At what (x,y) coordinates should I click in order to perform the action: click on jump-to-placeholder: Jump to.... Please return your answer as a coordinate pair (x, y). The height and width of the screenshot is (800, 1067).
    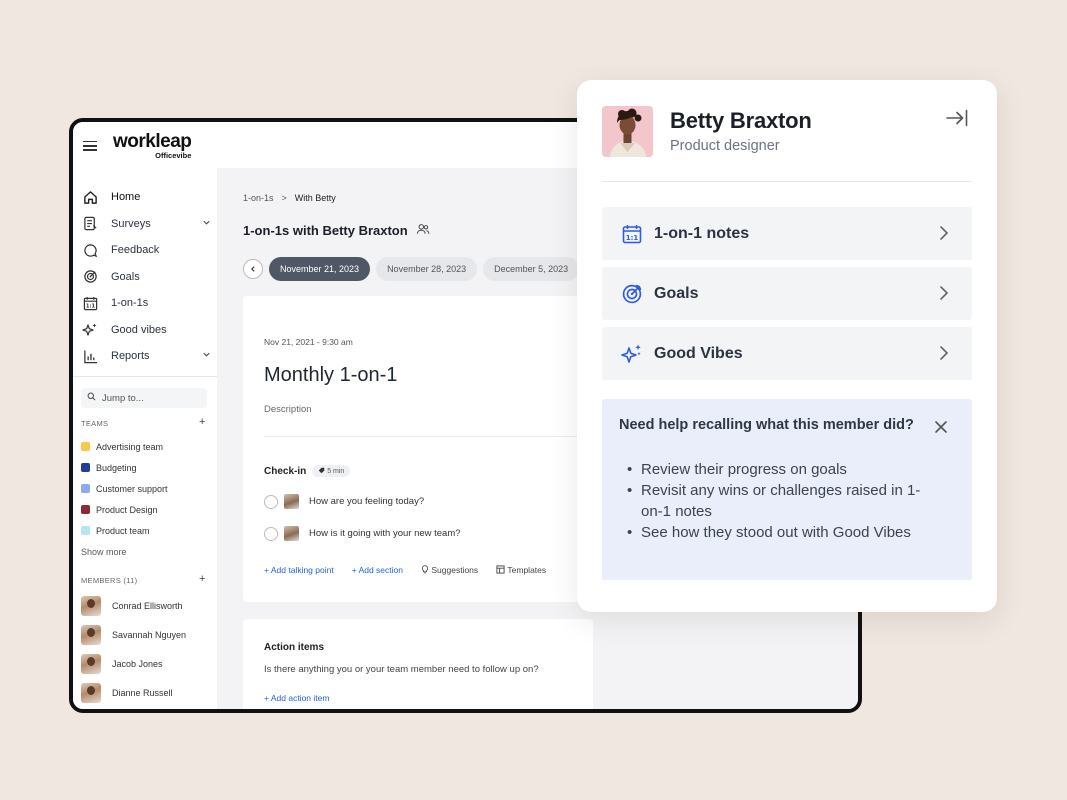
    Looking at the image, I should click on (123, 398).